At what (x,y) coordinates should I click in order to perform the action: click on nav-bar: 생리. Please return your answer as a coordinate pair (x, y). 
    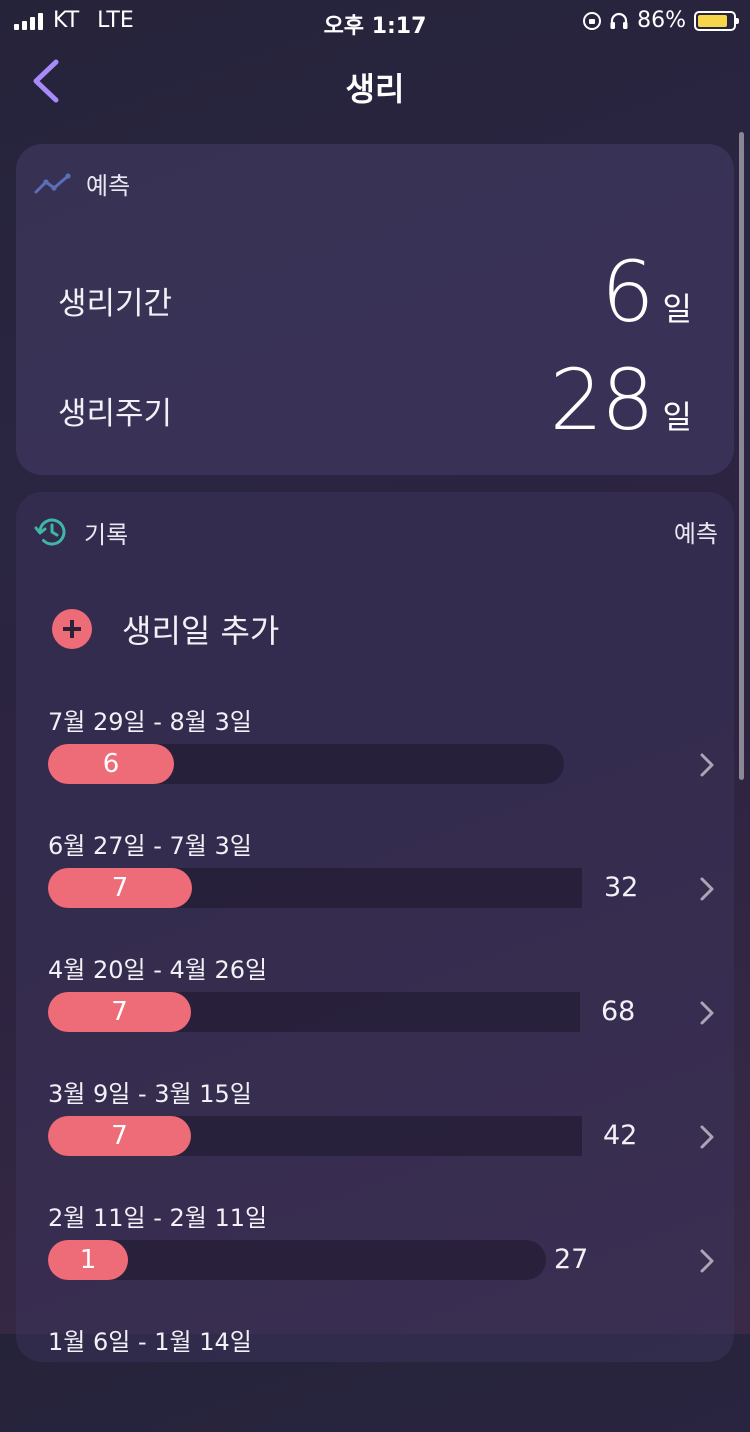
    Looking at the image, I should click on (375, 85).